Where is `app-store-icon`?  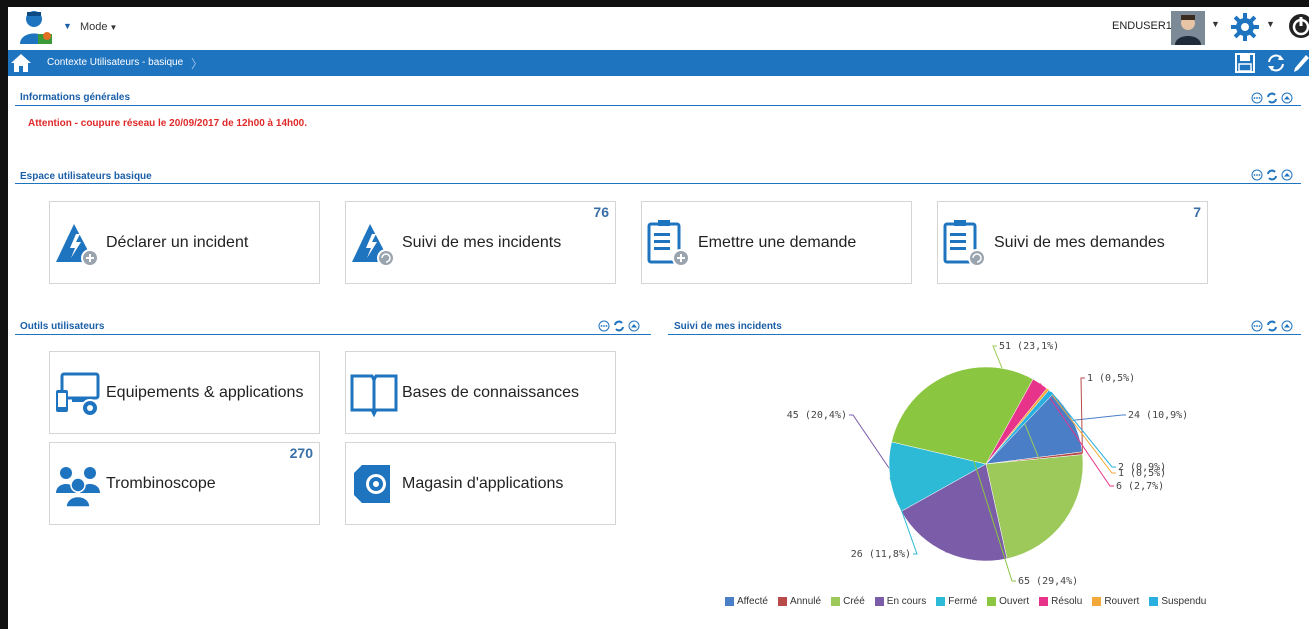
app-store-icon is located at coordinates (372, 484).